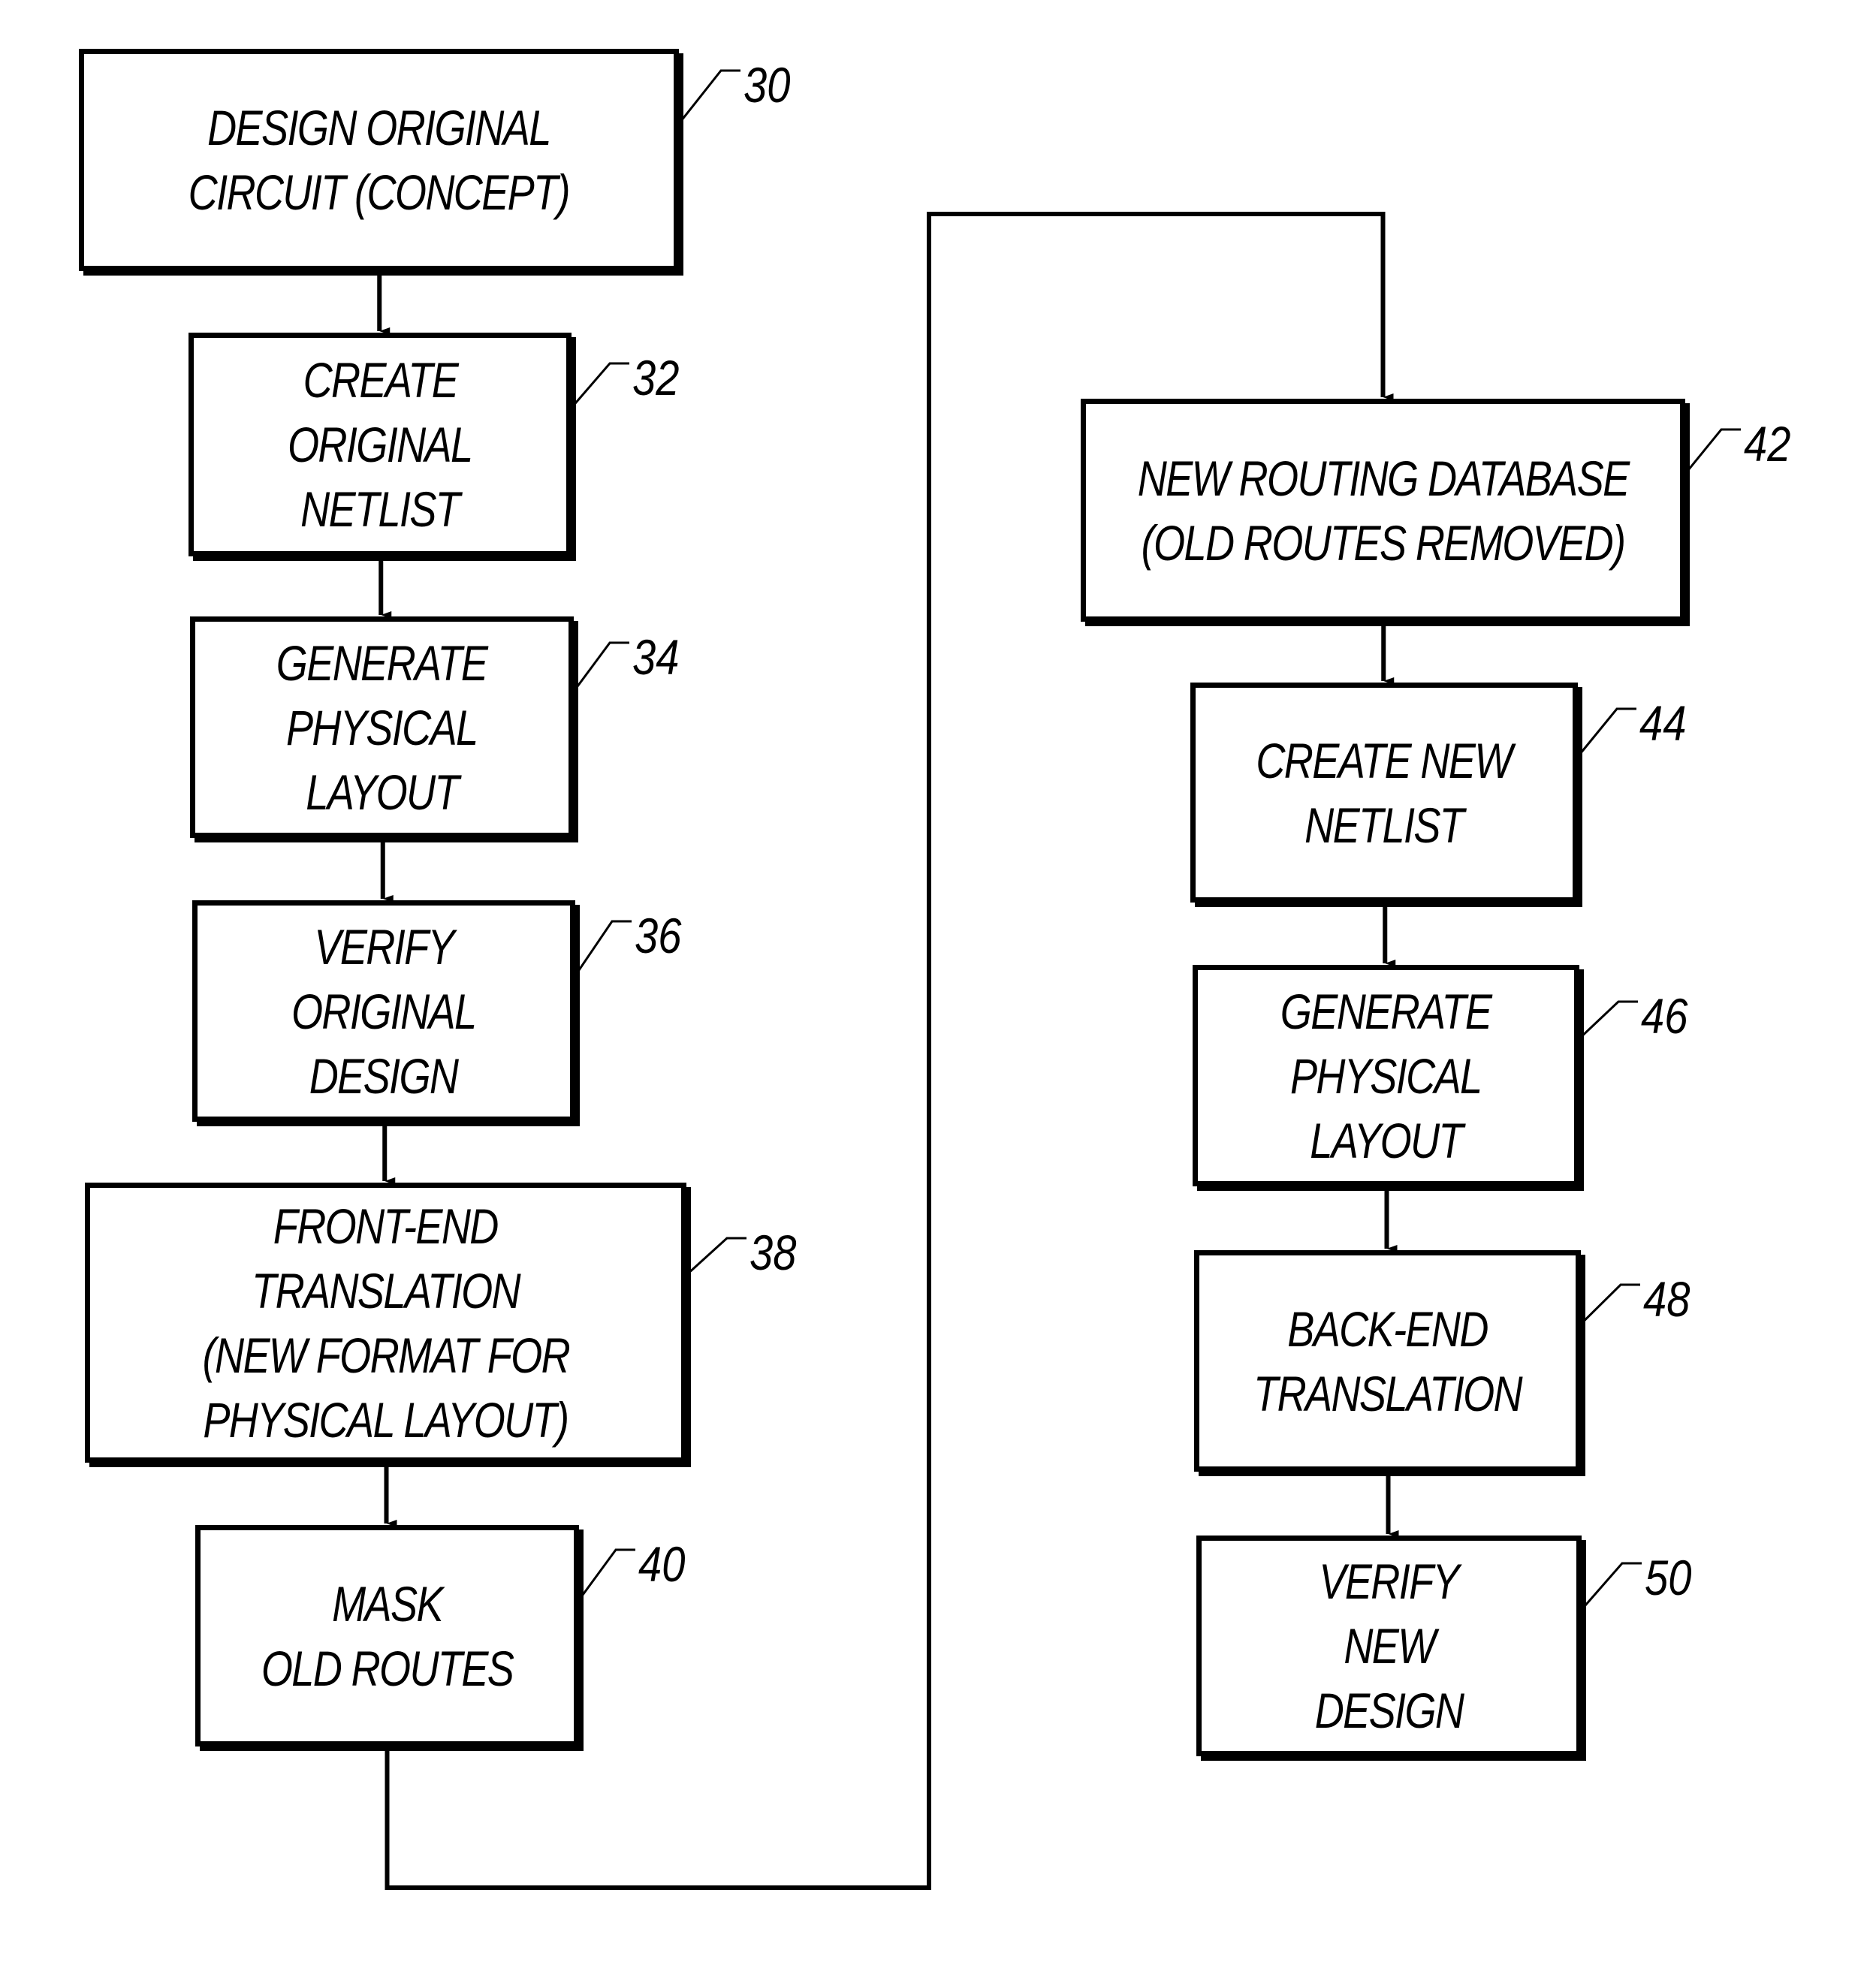  What do you see at coordinates (1384, 542) in the screenshot?
I see `step-text-line: (OLD ROUTES REMOVED)` at bounding box center [1384, 542].